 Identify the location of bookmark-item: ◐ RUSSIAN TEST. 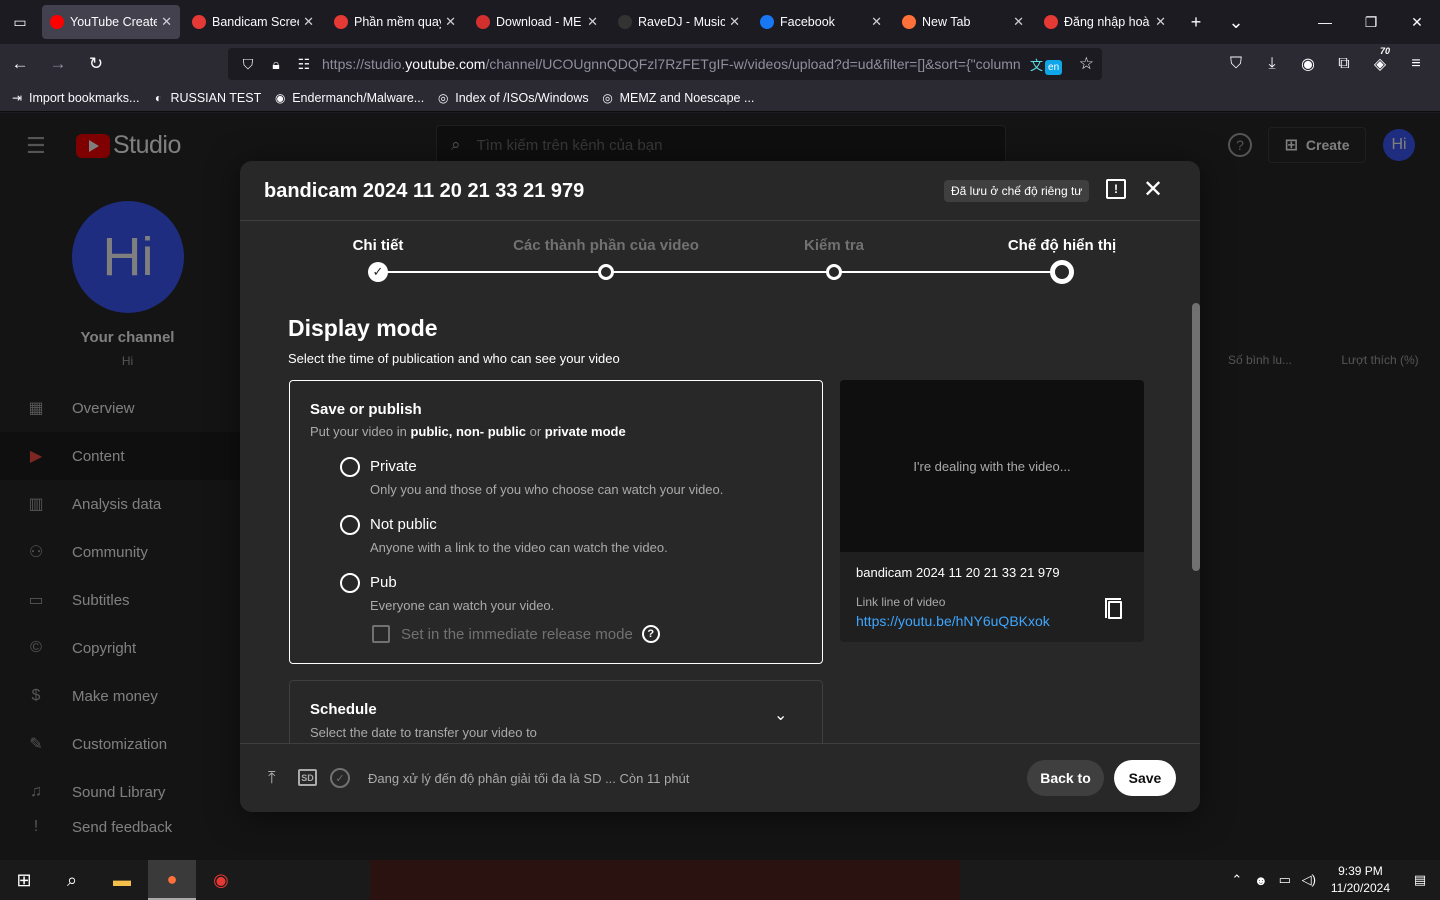
(206, 98).